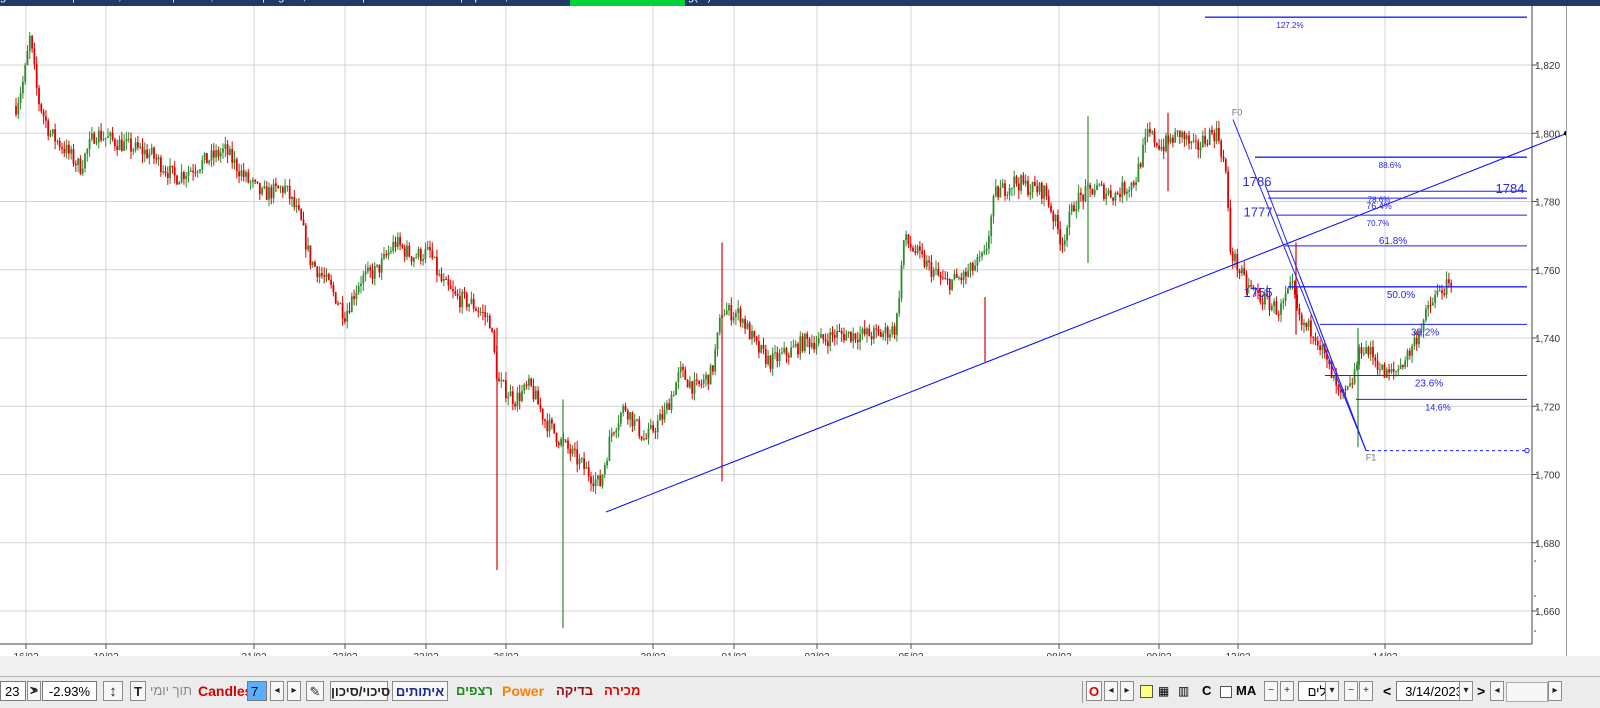 This screenshot has width=1600, height=708. What do you see at coordinates (1497, 691) in the screenshot?
I see `hscroll-left-icon: ◂` at bounding box center [1497, 691].